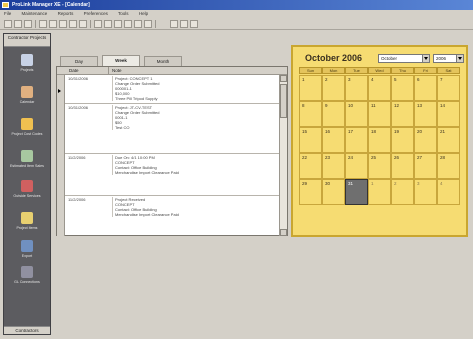  What do you see at coordinates (425, 166) in the screenshot?
I see `calendar-day: 27` at bounding box center [425, 166].